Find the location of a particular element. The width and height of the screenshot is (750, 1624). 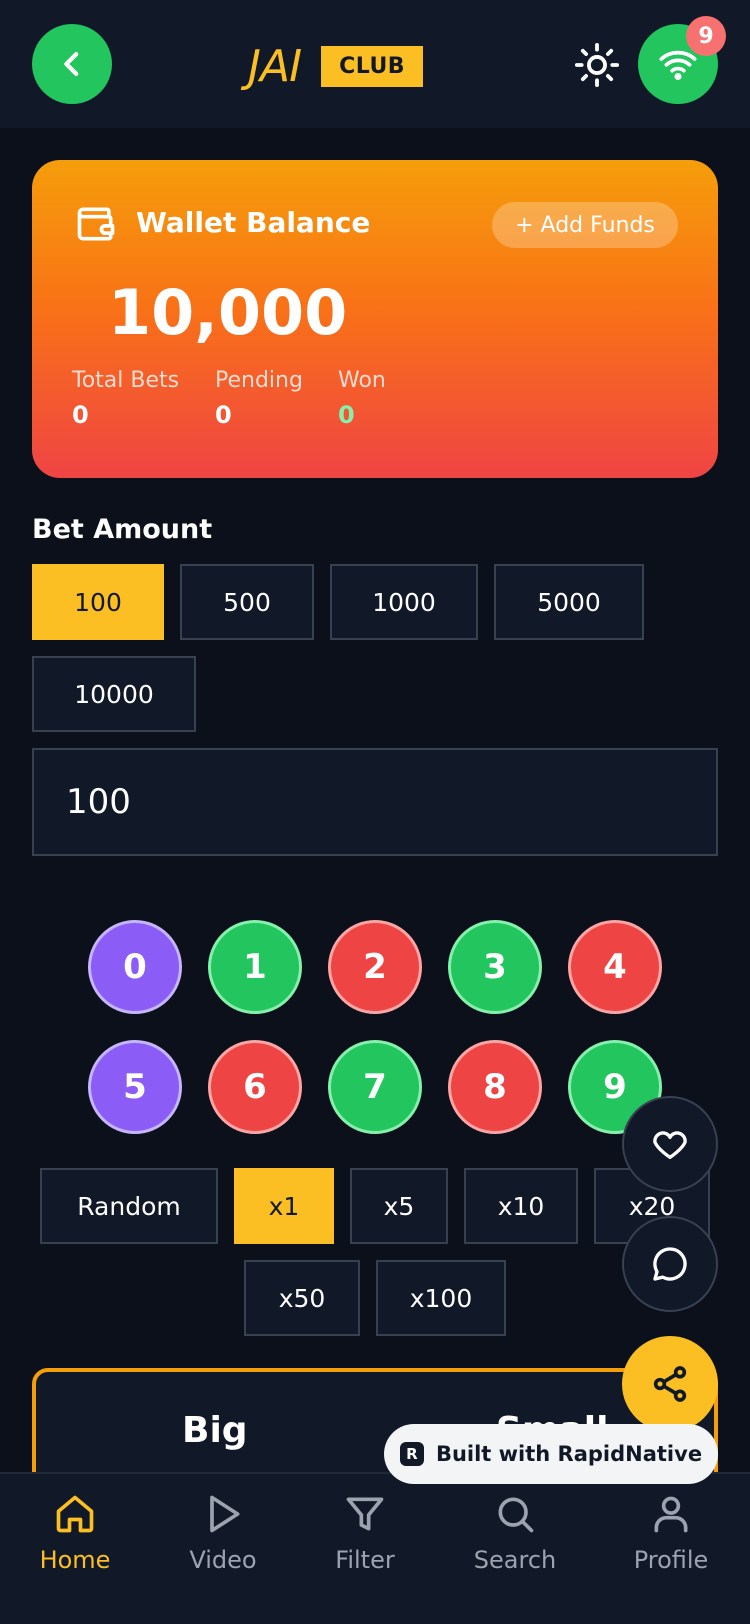

bet-chip-1000: 1000 is located at coordinates (404, 602).